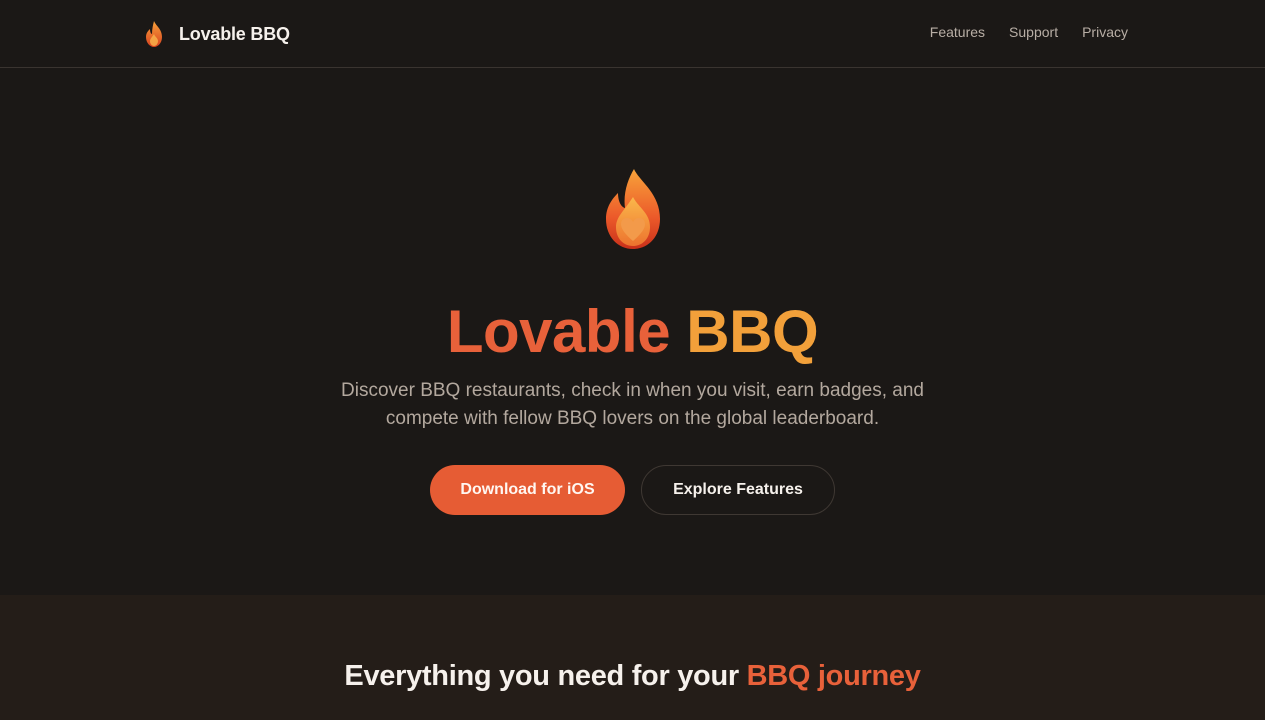  What do you see at coordinates (234, 33) in the screenshot?
I see `brand-name: Lovable BBQ` at bounding box center [234, 33].